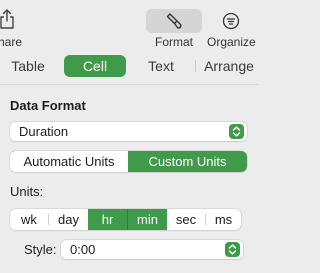 Image resolution: width=320 pixels, height=273 pixels. I want to click on organize-button: Organize, so click(231, 26).